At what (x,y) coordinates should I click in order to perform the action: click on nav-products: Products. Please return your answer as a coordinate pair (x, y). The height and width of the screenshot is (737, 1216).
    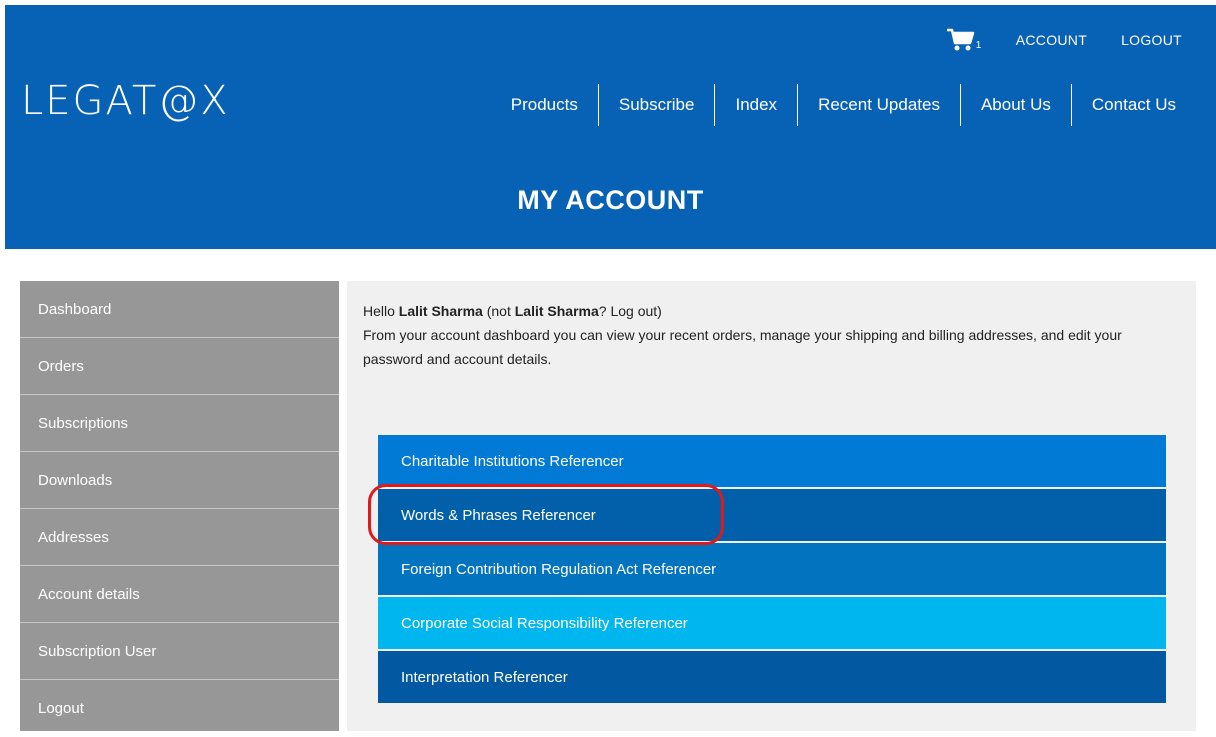
    Looking at the image, I should click on (544, 105).